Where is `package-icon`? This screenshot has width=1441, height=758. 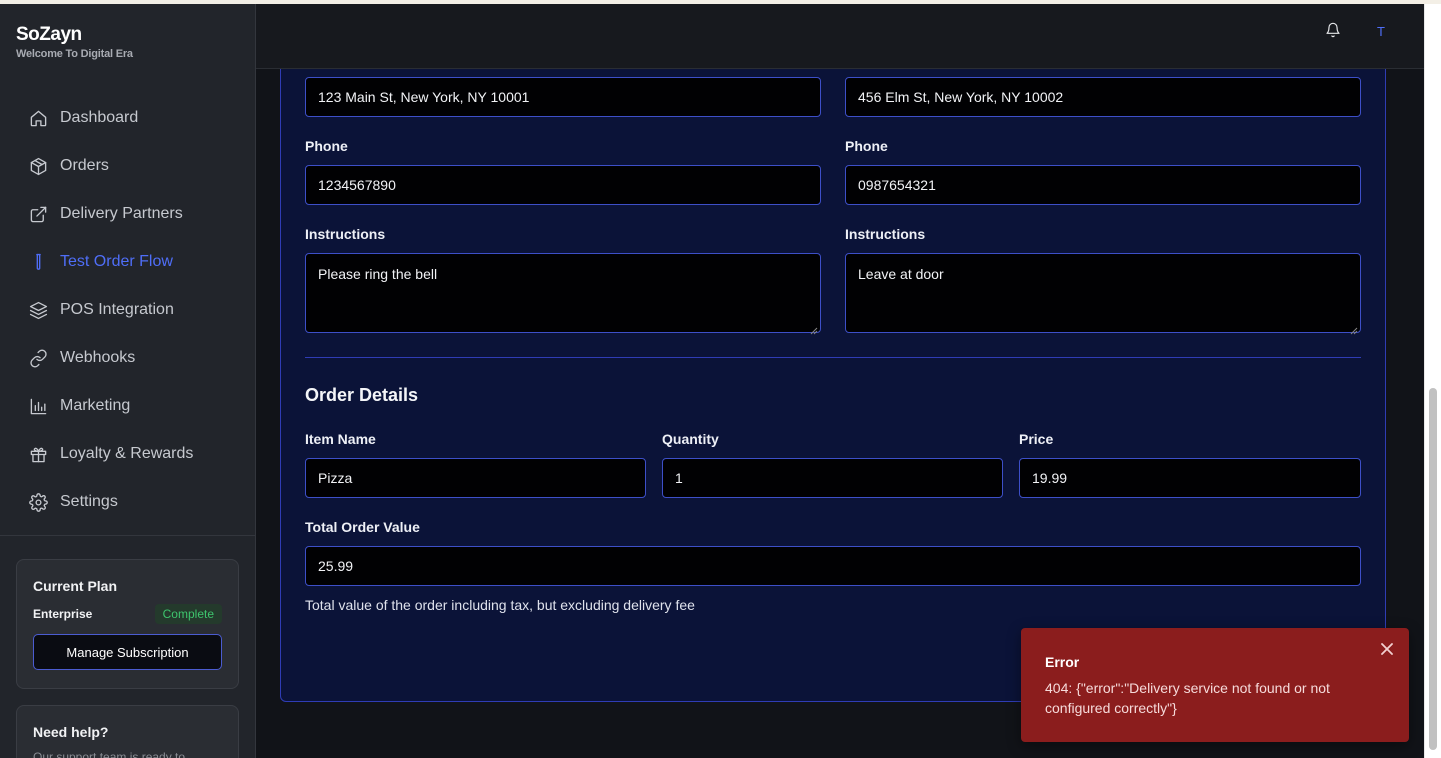 package-icon is located at coordinates (38, 166).